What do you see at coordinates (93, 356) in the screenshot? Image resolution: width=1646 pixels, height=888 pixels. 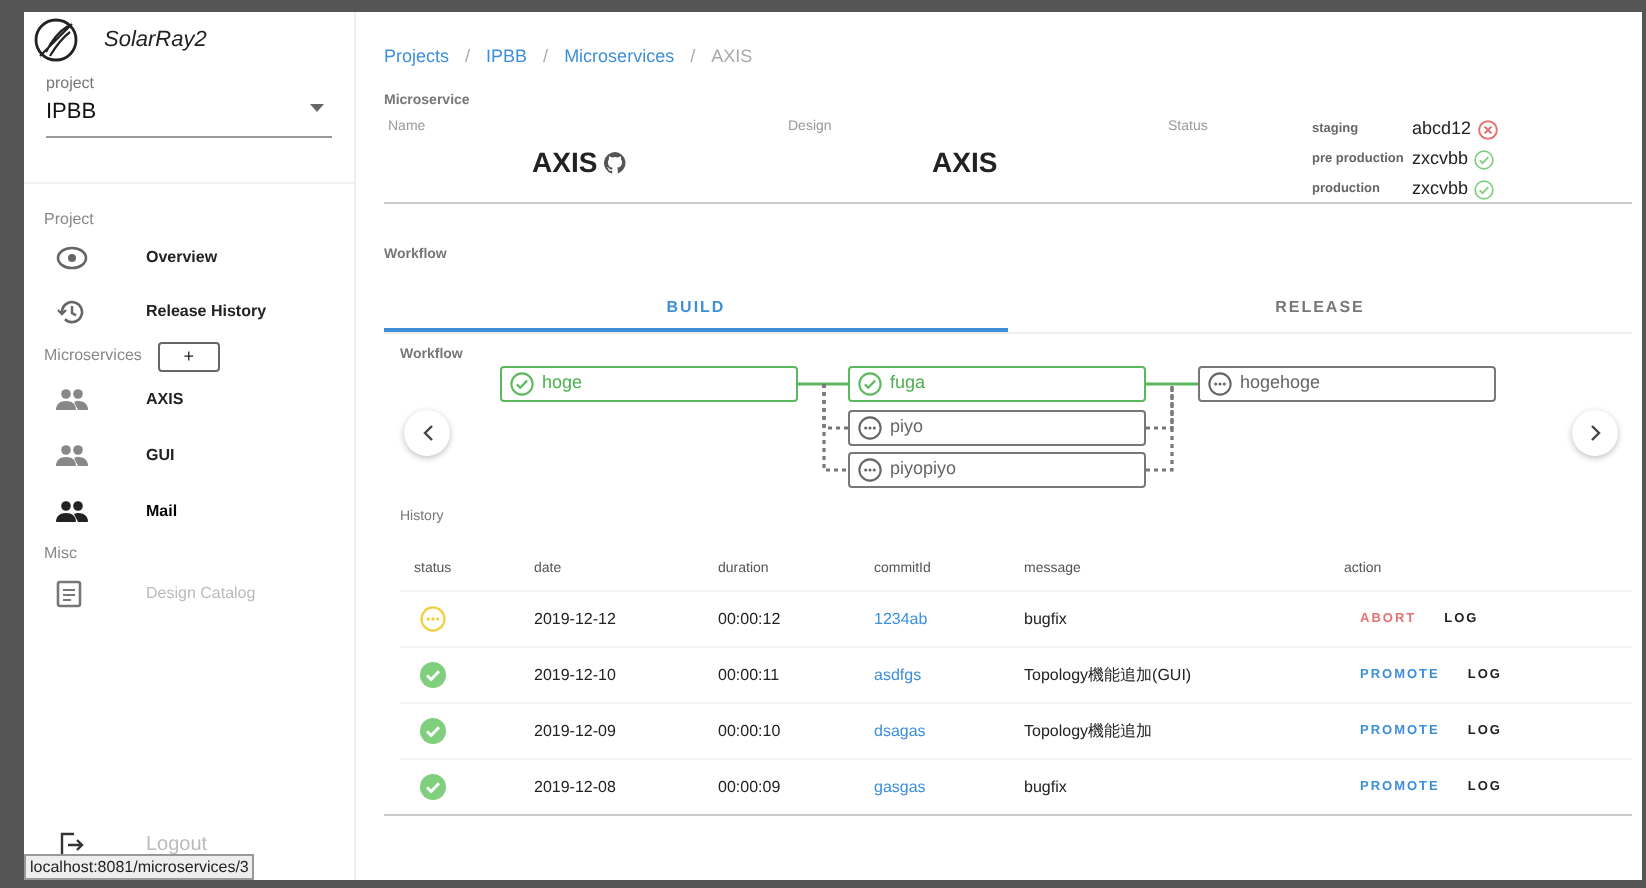 I see `section-heading: Microservices` at bounding box center [93, 356].